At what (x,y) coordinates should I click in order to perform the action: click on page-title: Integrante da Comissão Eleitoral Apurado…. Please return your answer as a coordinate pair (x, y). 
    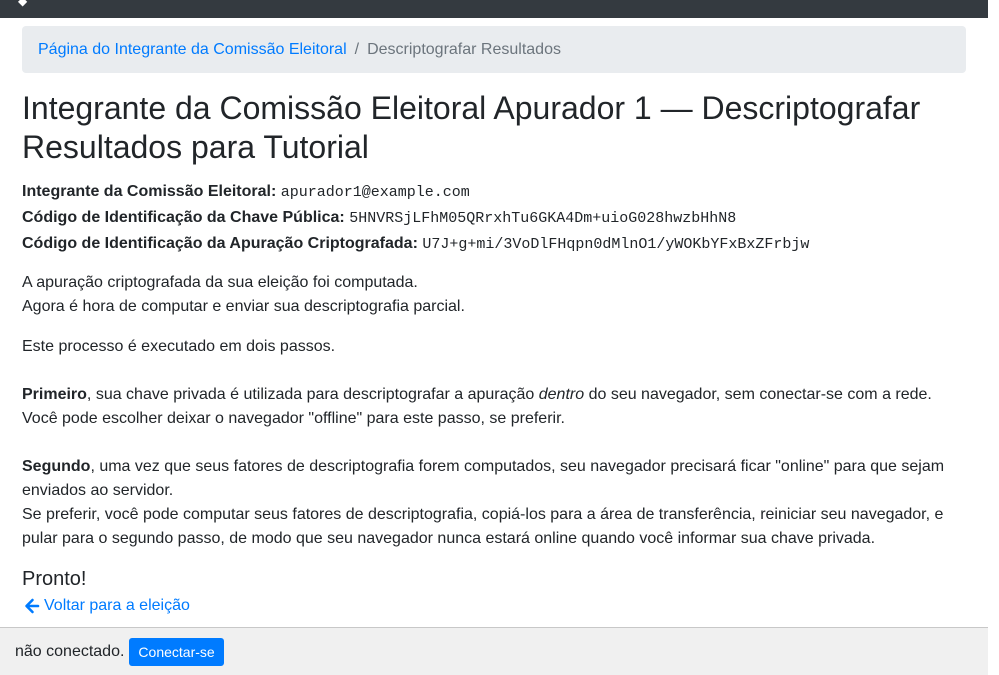
    Looking at the image, I should click on (471, 127).